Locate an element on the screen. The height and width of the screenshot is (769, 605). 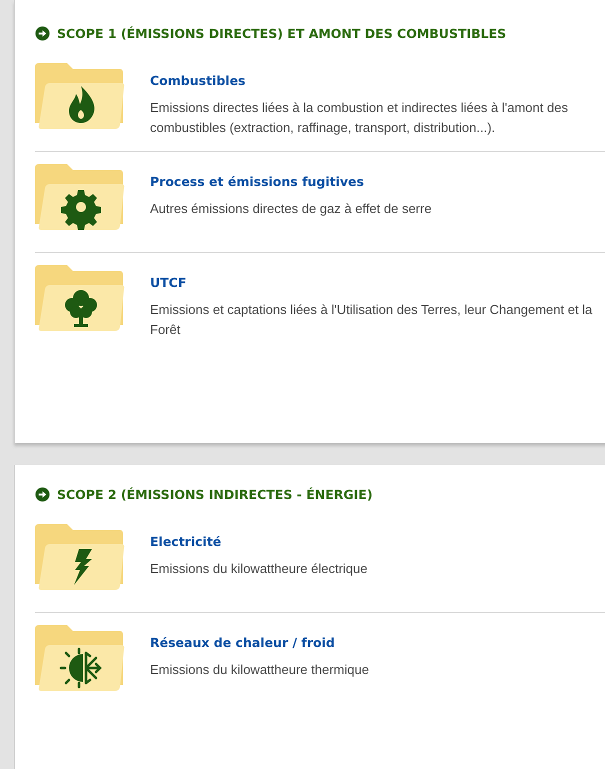
folder-flame-icon is located at coordinates (80, 96).